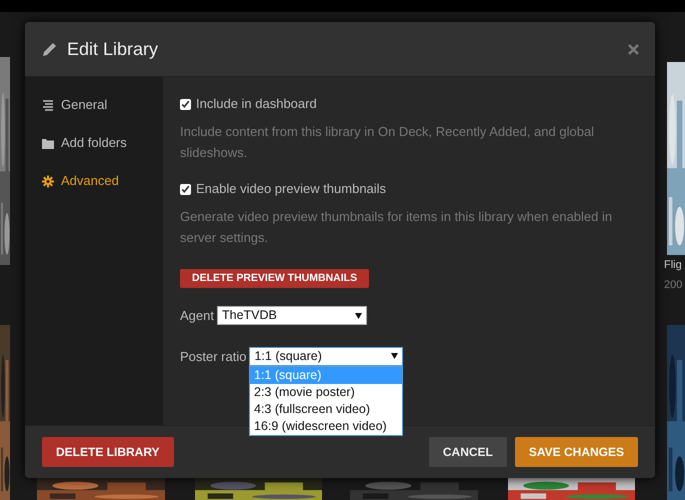 This screenshot has height=500, width=685. What do you see at coordinates (633, 49) in the screenshot?
I see `close-icon` at bounding box center [633, 49].